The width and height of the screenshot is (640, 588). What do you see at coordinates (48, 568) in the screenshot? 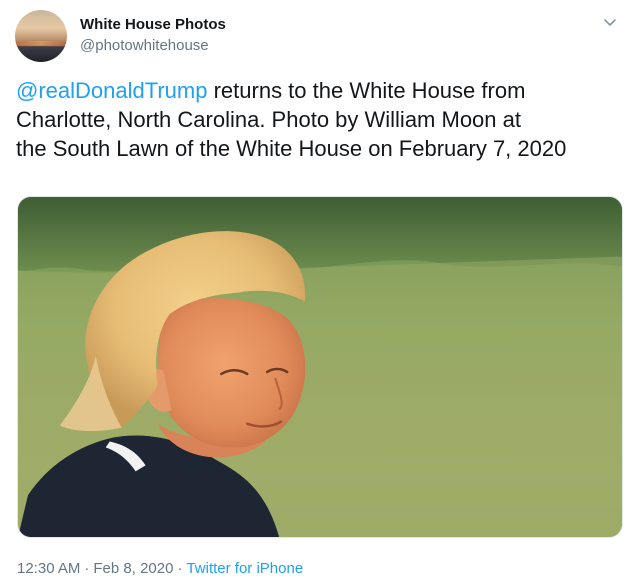
I see `tweet-time: 12:30 AM` at bounding box center [48, 568].